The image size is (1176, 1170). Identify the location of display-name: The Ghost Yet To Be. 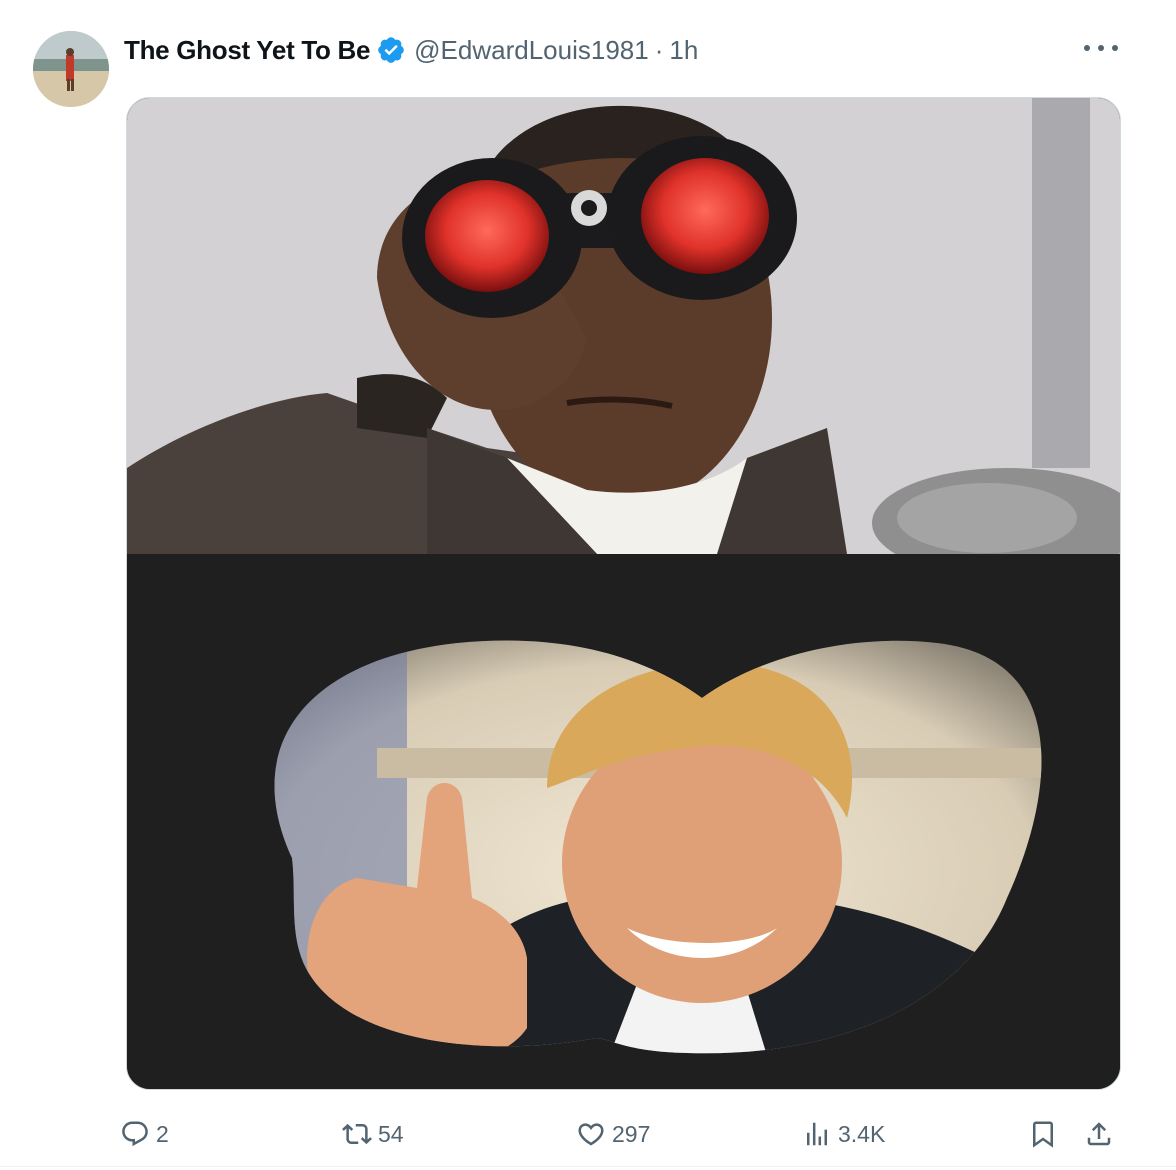
(247, 50).